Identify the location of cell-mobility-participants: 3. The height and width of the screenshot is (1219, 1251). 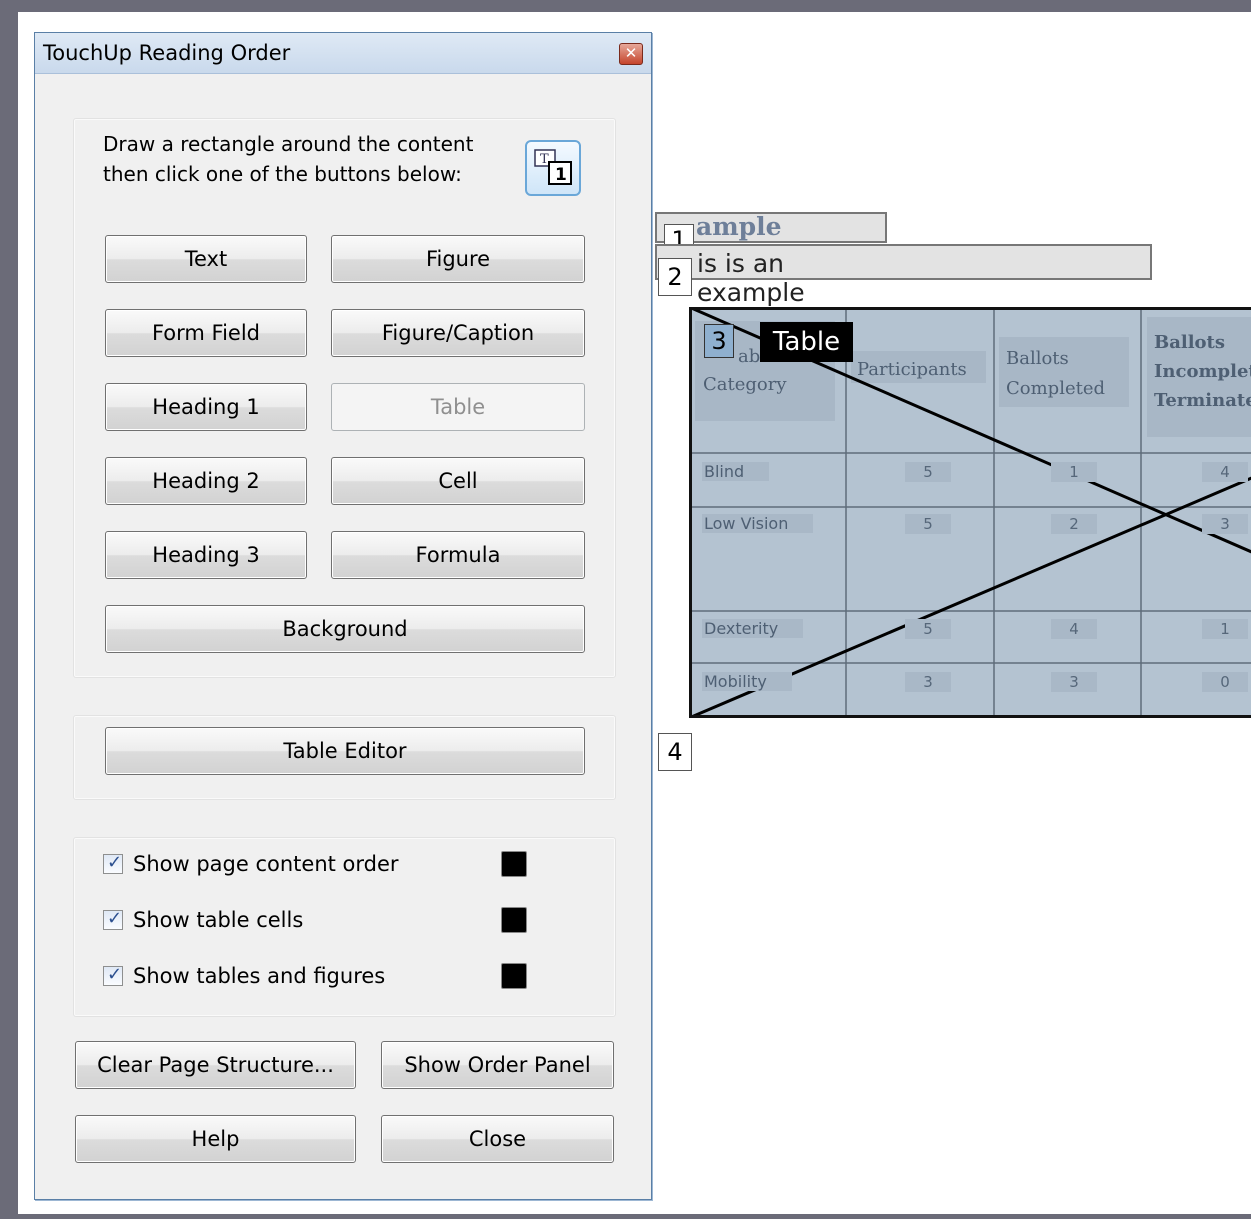
(928, 682).